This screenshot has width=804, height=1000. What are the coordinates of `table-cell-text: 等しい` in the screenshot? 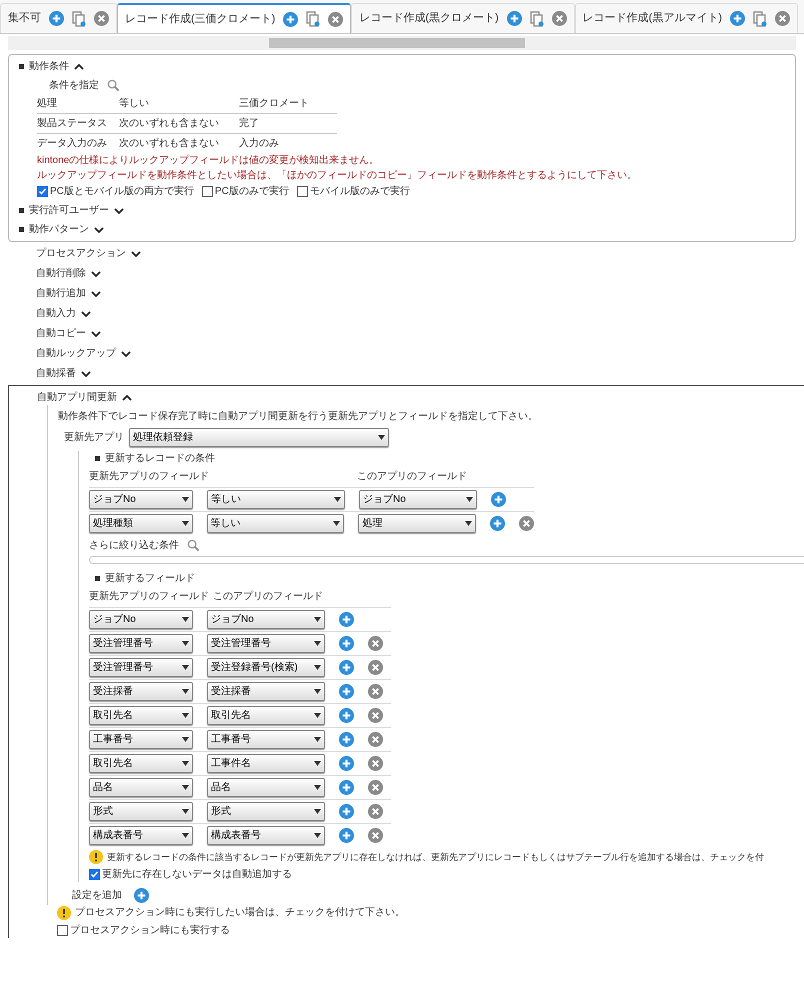 It's located at (134, 104).